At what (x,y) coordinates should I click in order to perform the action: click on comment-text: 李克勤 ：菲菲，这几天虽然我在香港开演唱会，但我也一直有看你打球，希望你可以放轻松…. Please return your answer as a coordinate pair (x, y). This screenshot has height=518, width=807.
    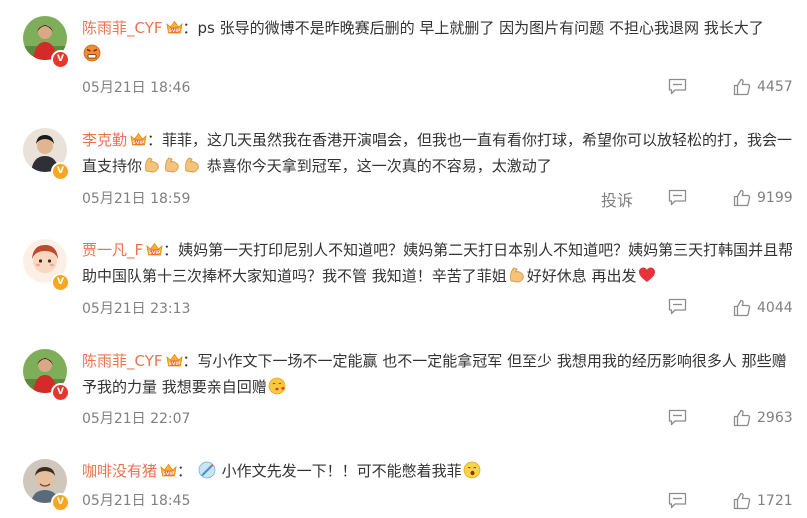
    Looking at the image, I should click on (439, 153).